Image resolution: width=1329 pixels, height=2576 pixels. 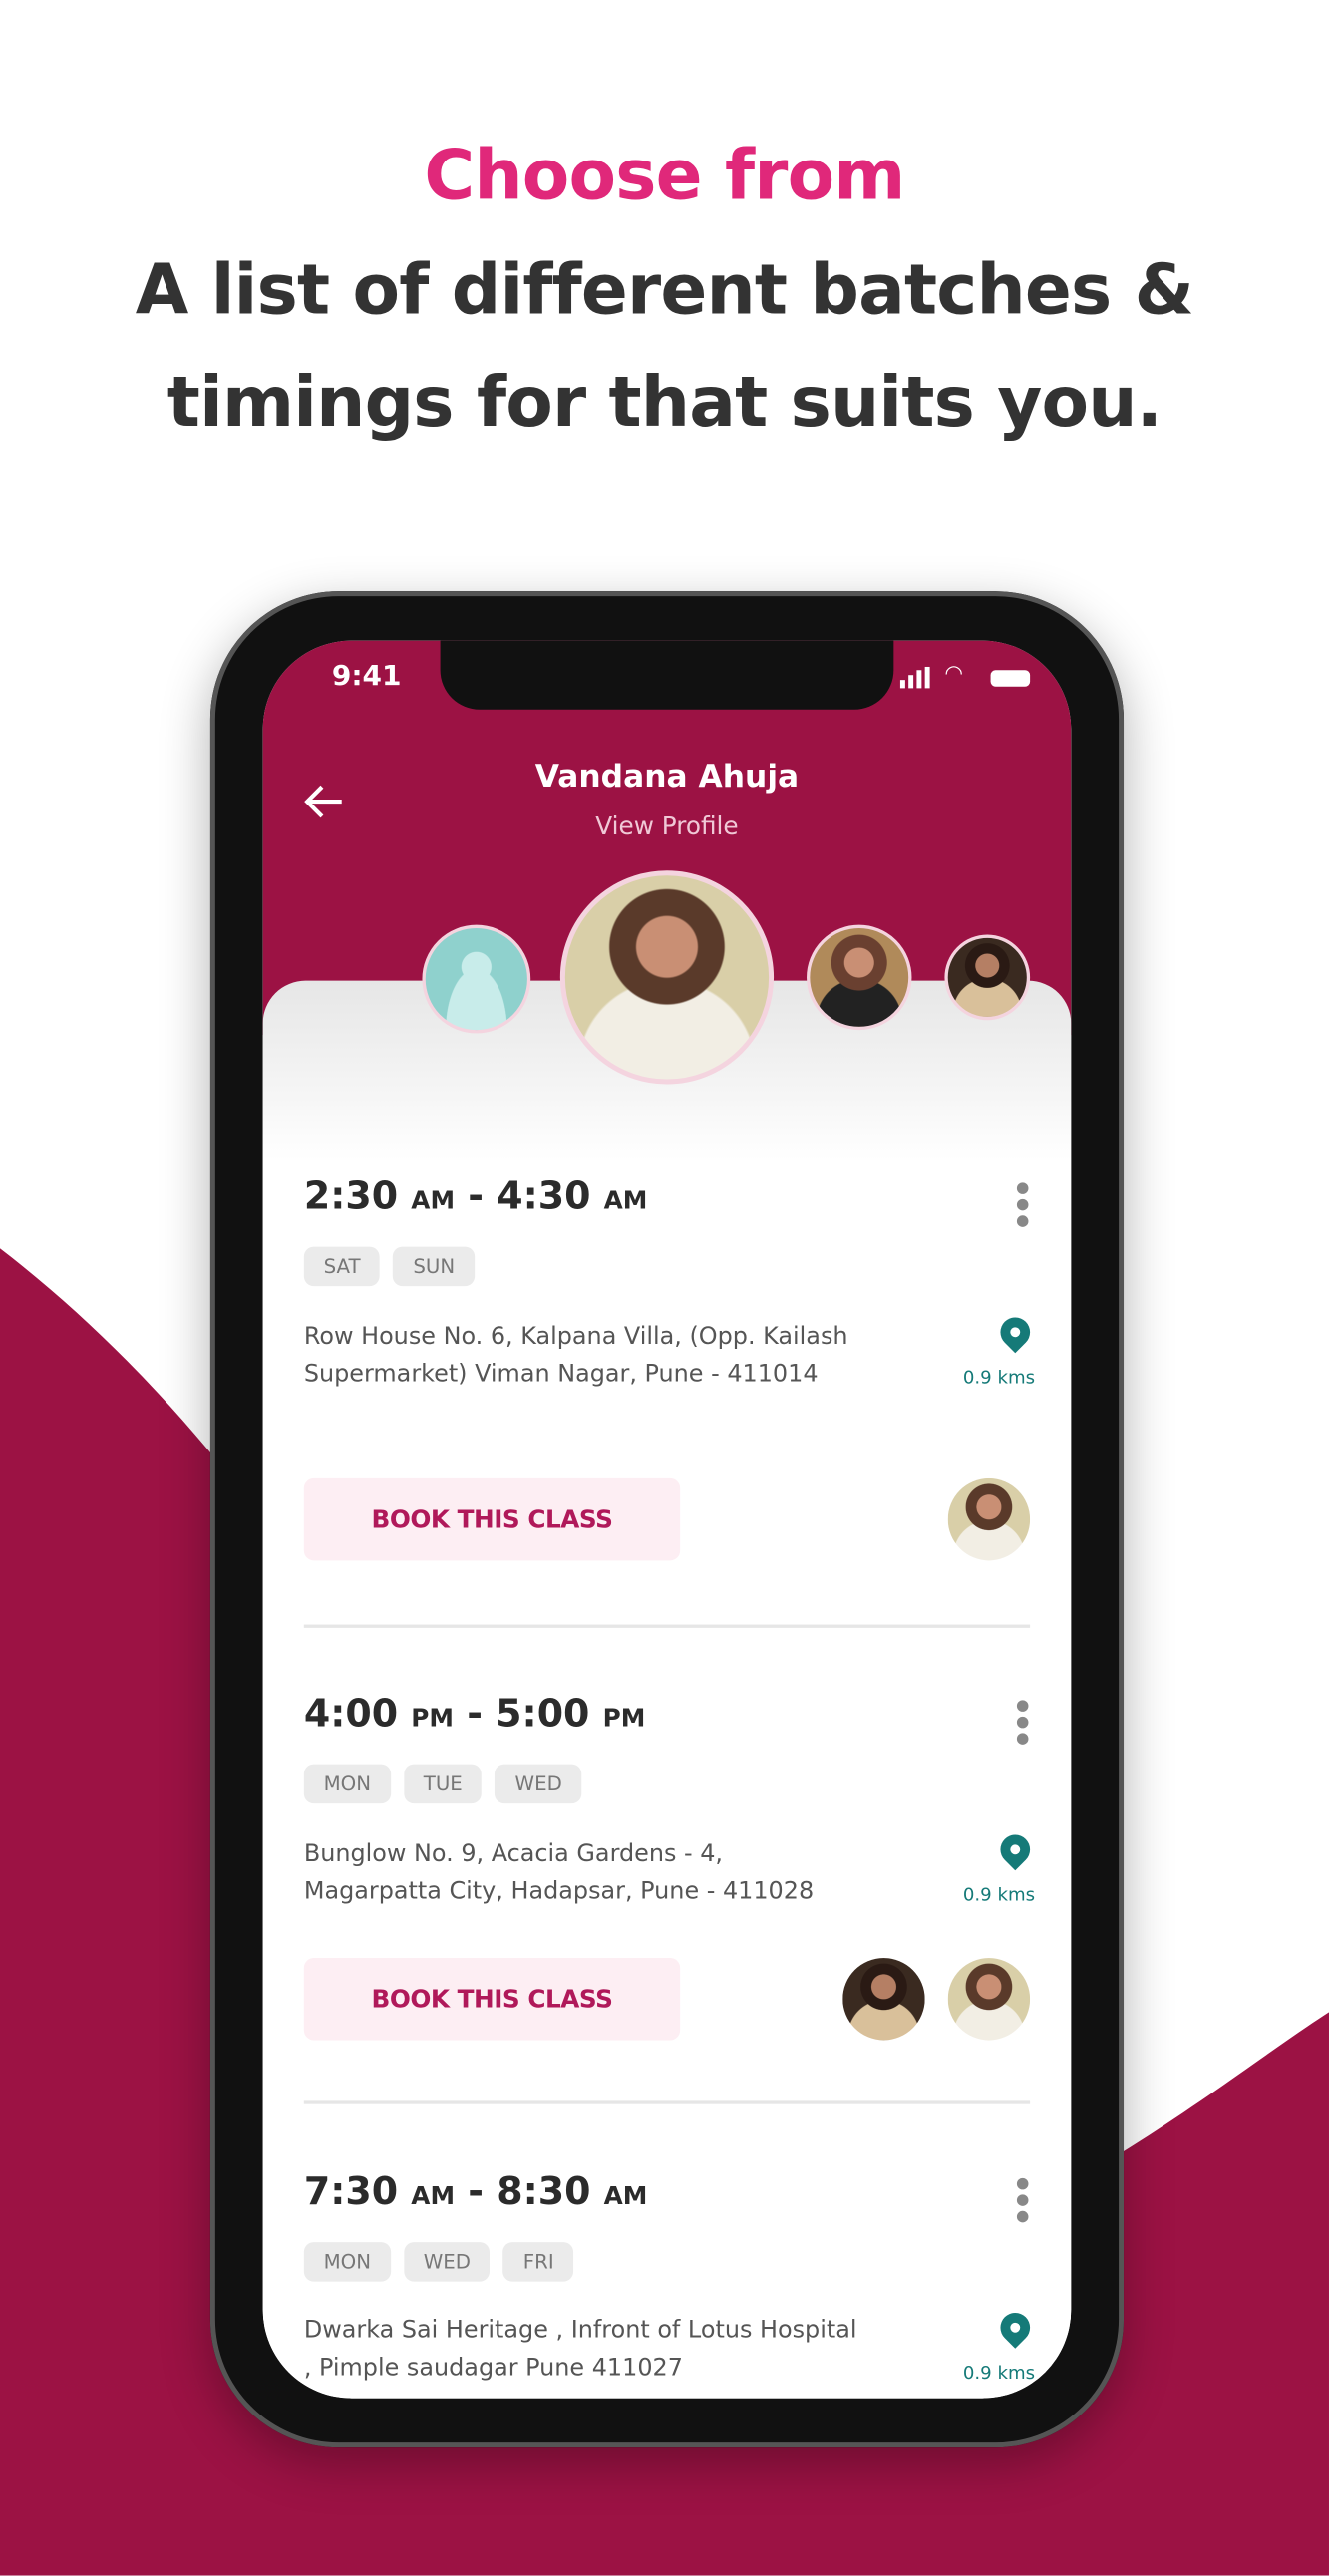 I want to click on notch, so click(x=667, y=675).